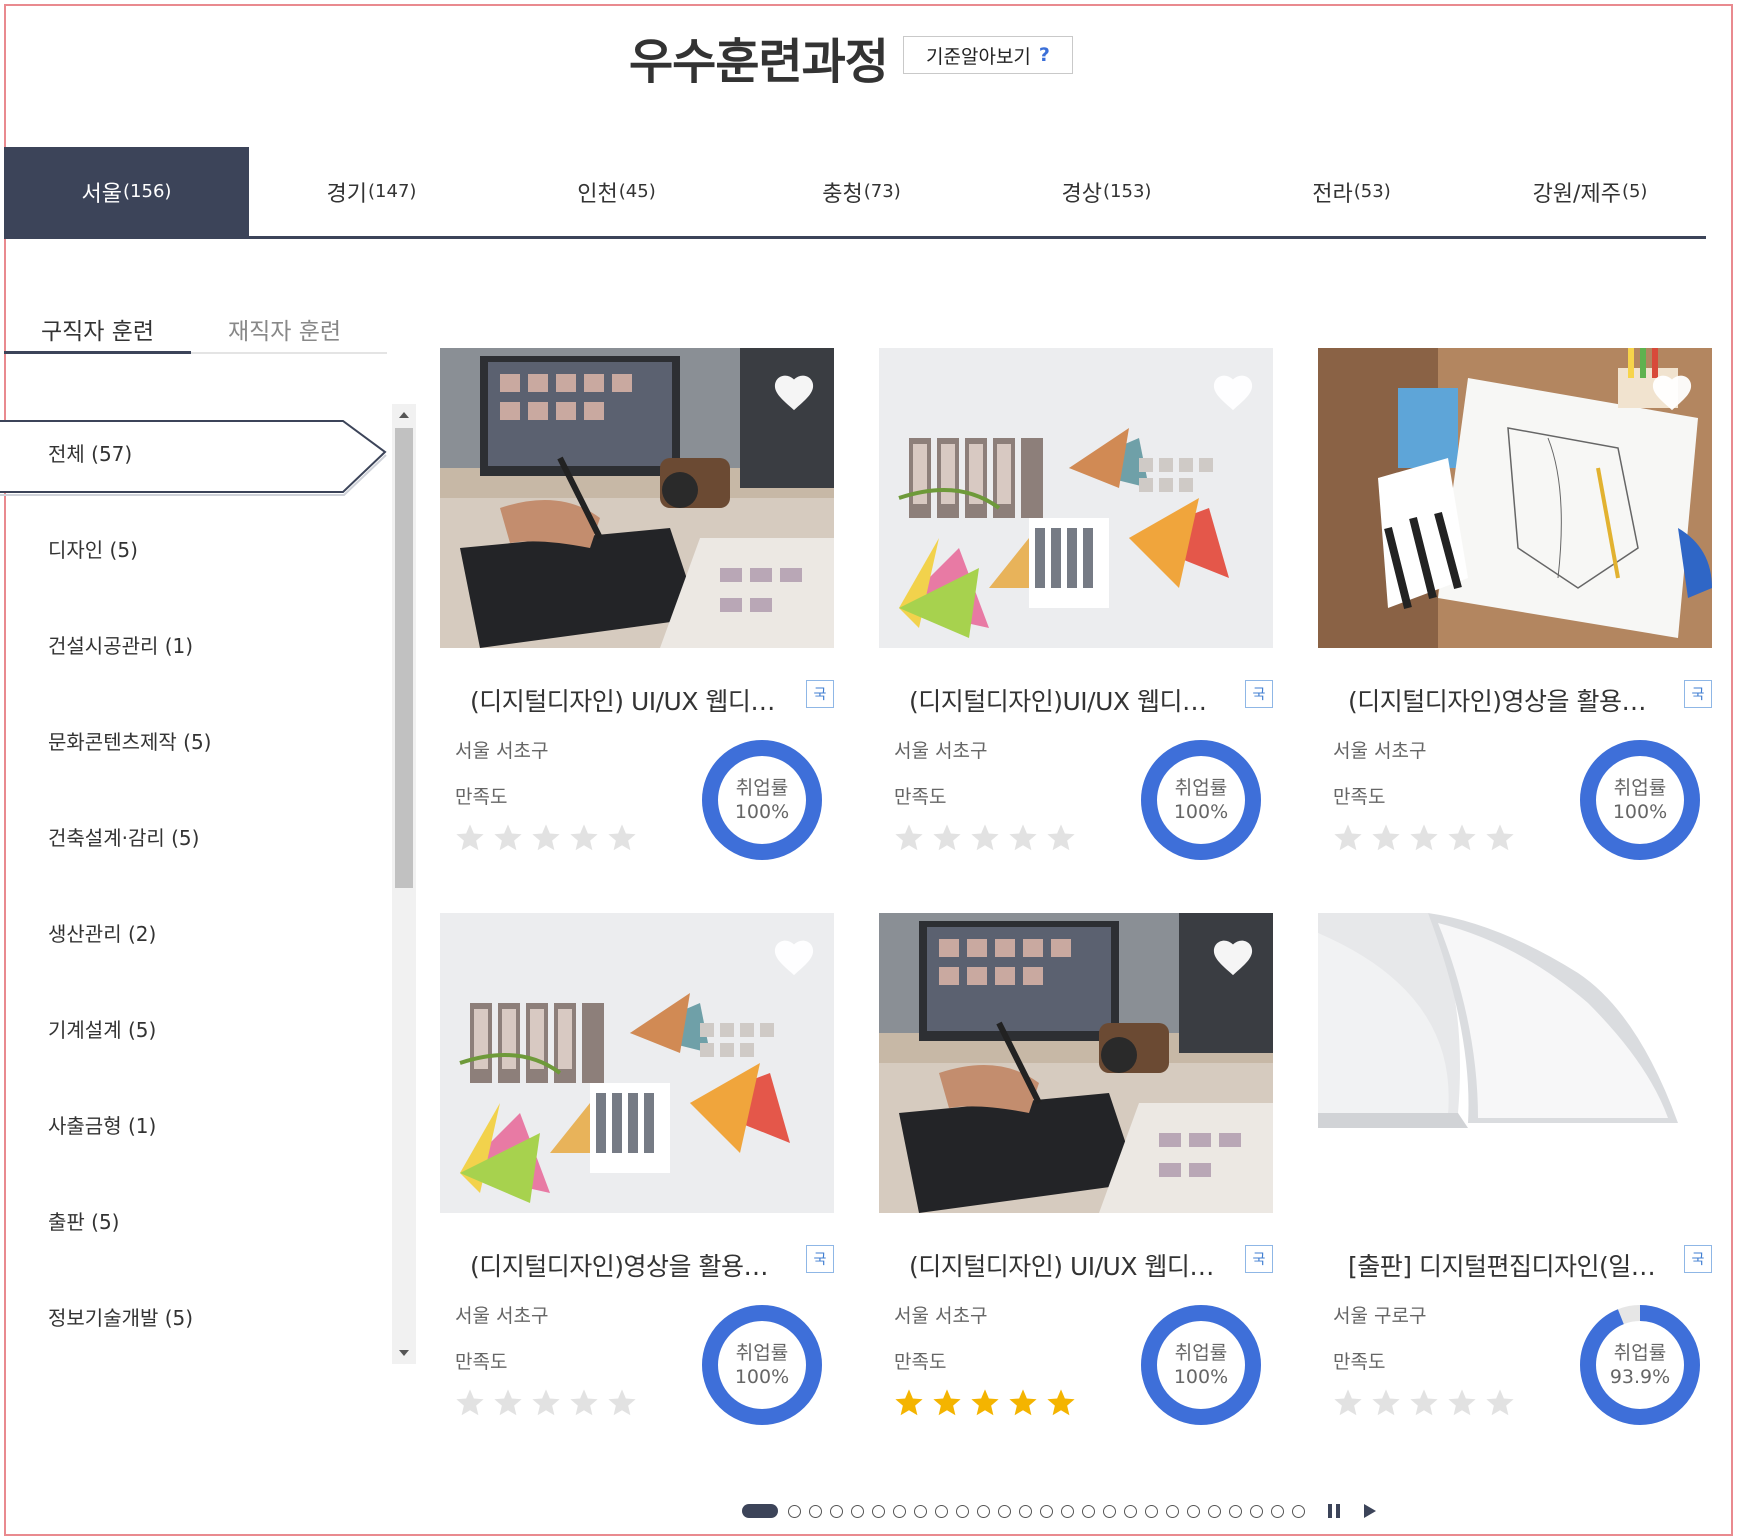  I want to click on category-item: 전체 (57), so click(195, 452).